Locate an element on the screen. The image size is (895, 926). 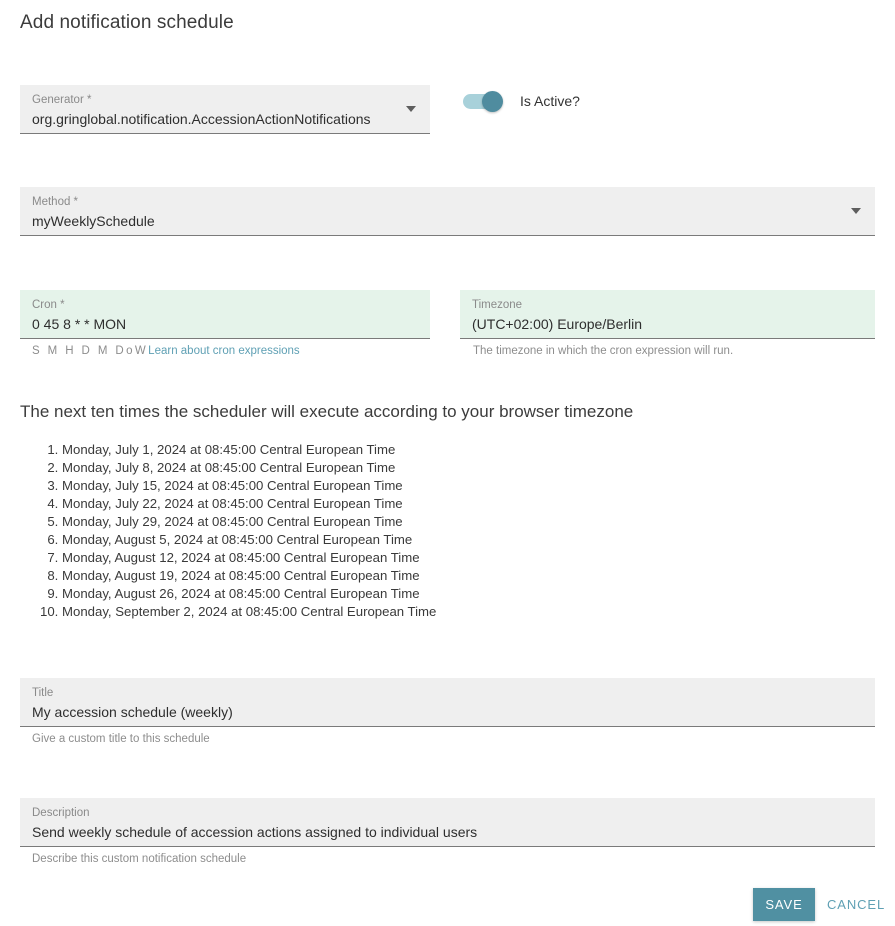
form-actions: SAVE CANCEL is located at coordinates (447, 907).